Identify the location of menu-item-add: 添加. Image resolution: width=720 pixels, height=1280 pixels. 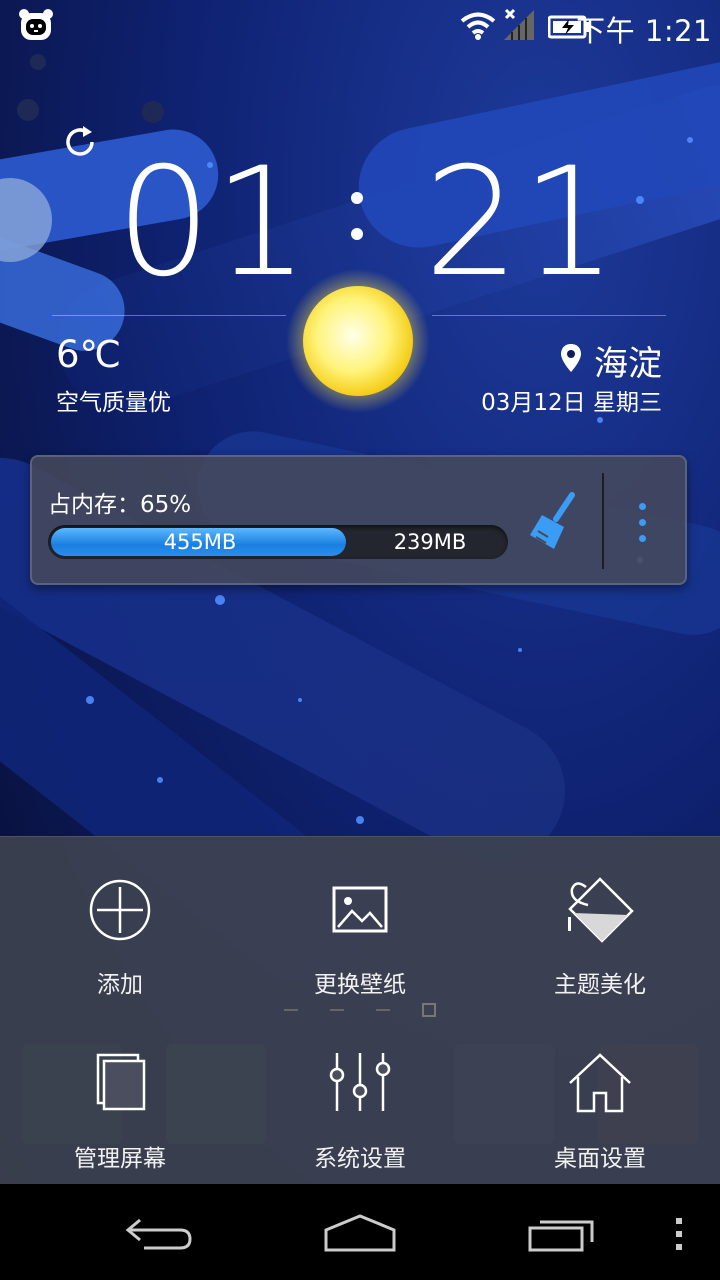
(120, 942).